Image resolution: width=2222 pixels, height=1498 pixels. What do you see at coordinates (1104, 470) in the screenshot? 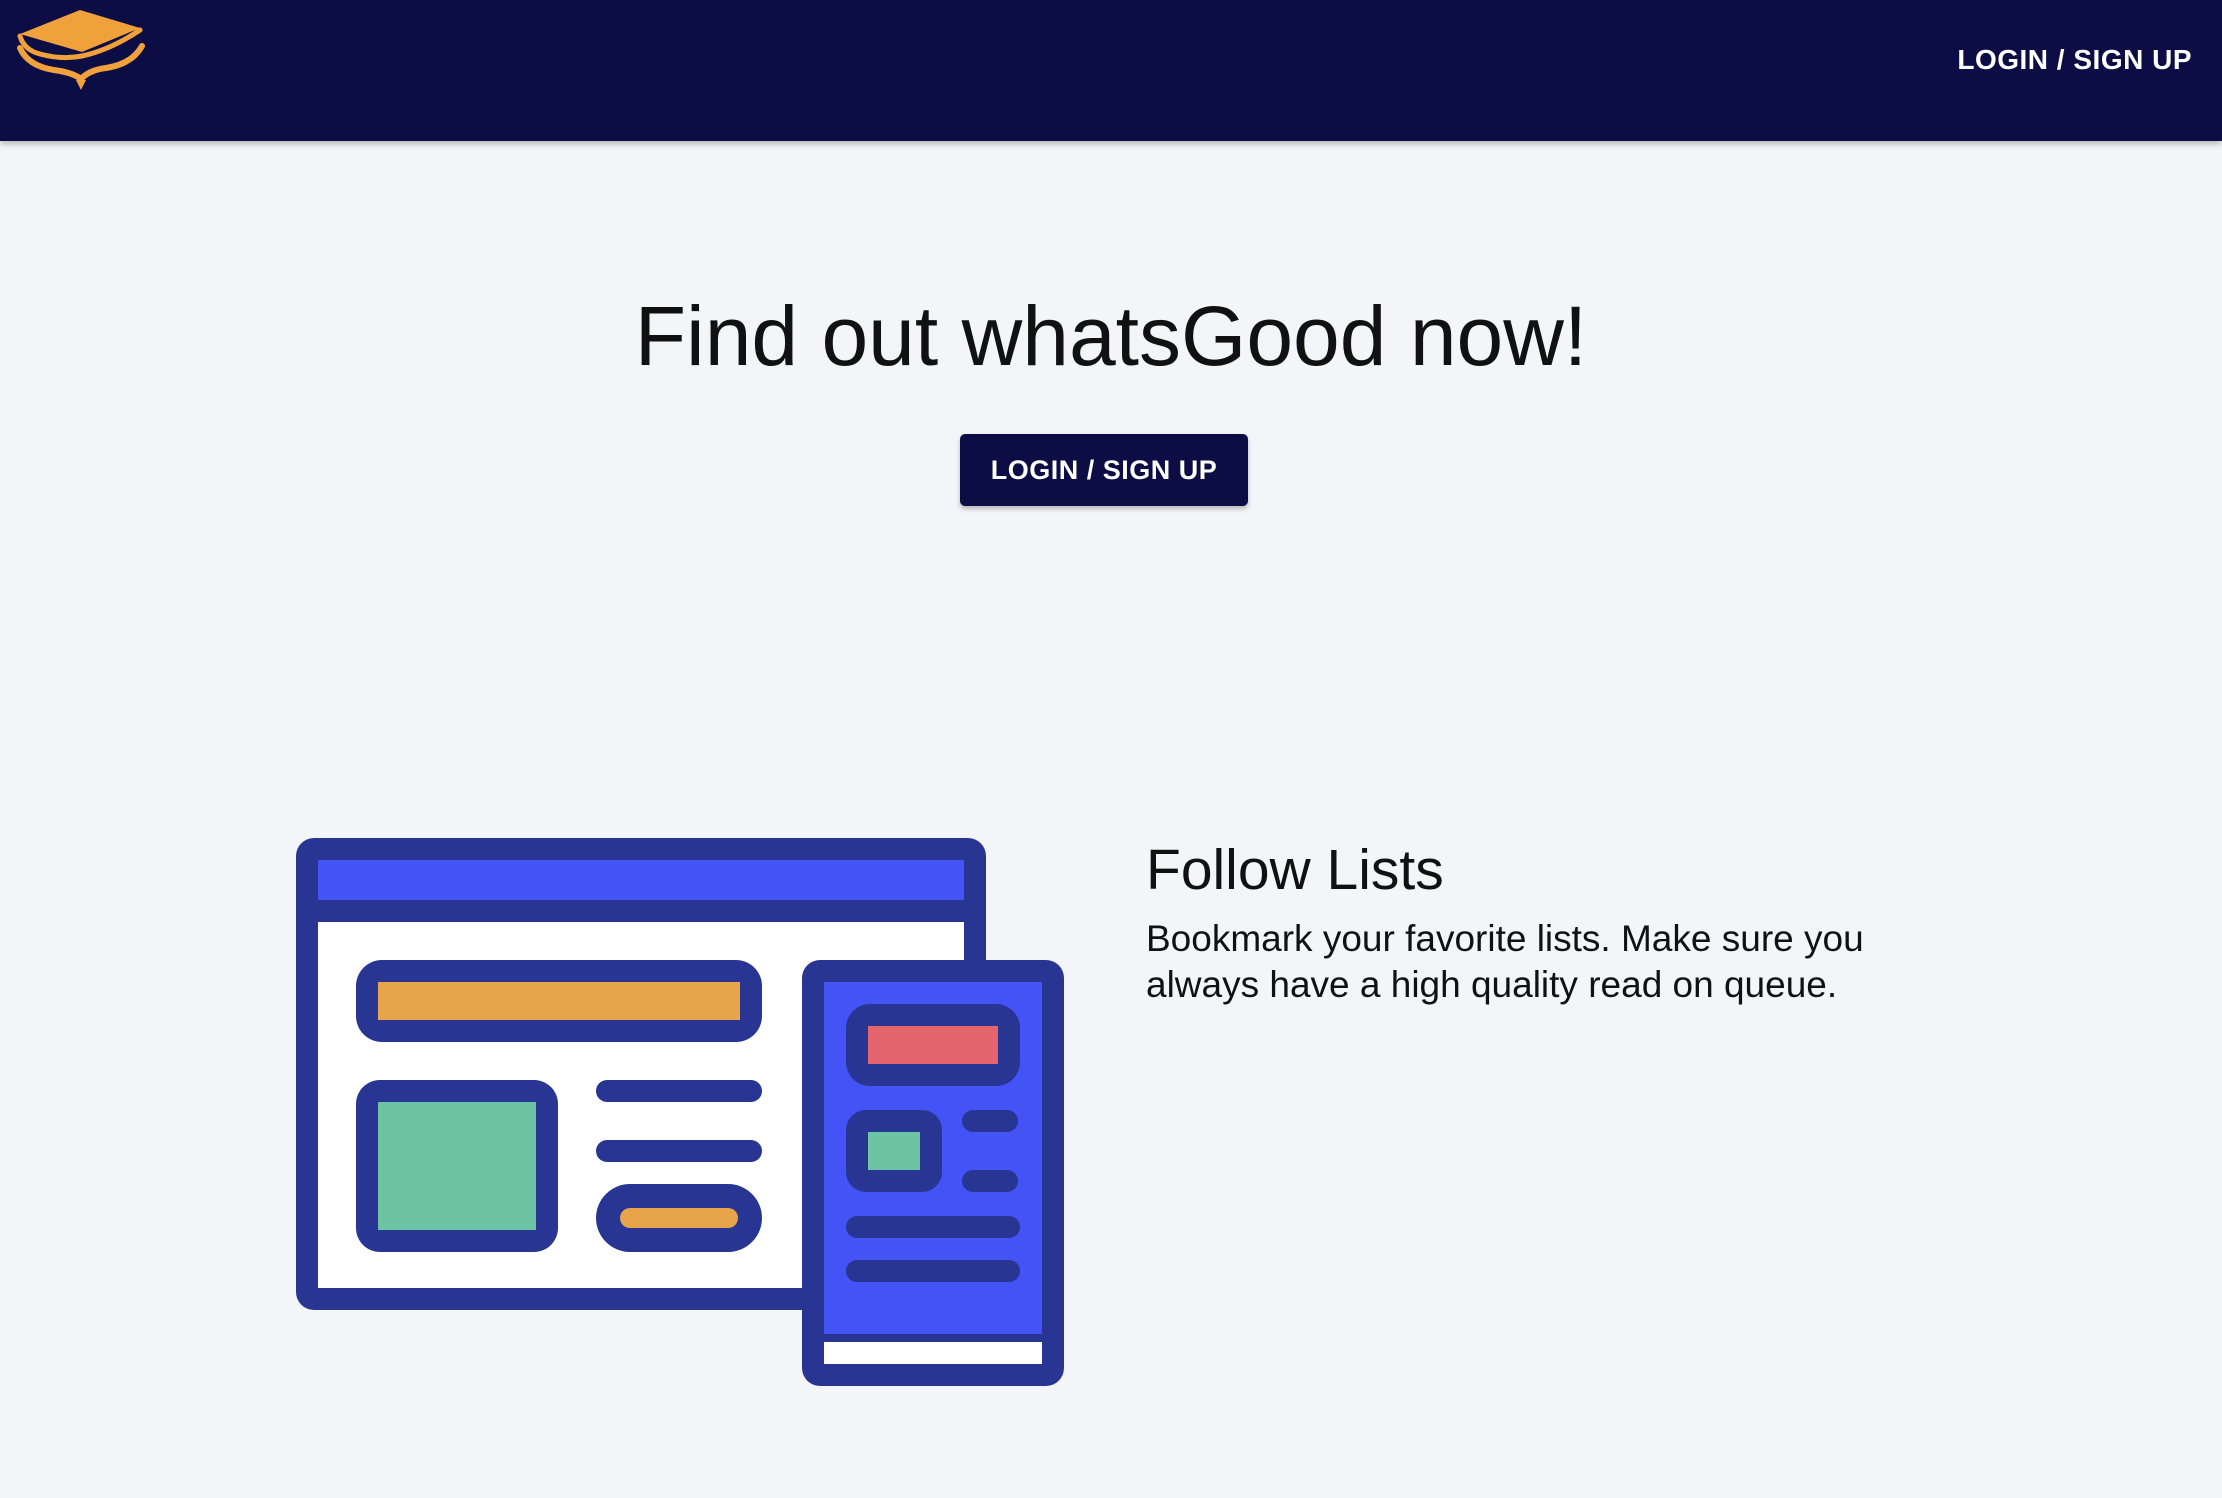
I see `hero-login-signup-button: LOGIN / SIGN UP` at bounding box center [1104, 470].